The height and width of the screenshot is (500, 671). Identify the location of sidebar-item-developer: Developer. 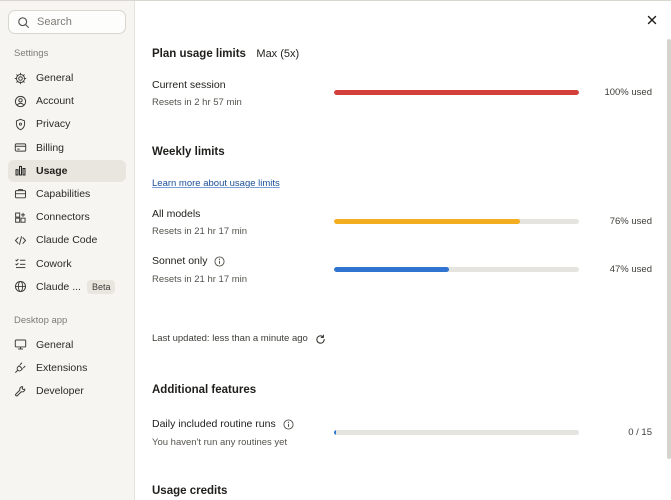
(67, 391).